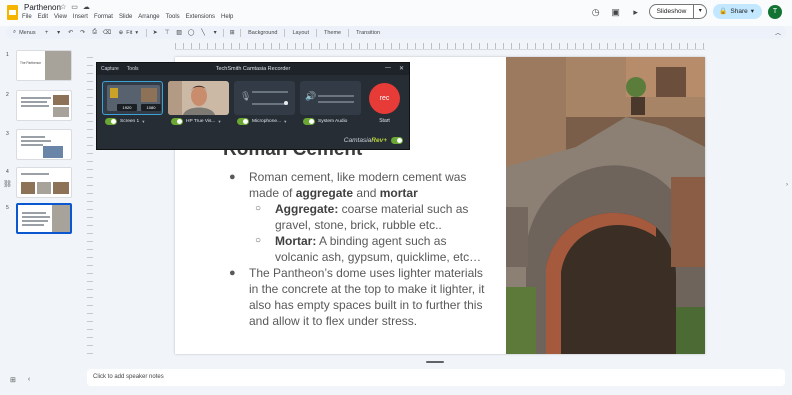  I want to click on filmstrip-item: 3, so click(41, 146).